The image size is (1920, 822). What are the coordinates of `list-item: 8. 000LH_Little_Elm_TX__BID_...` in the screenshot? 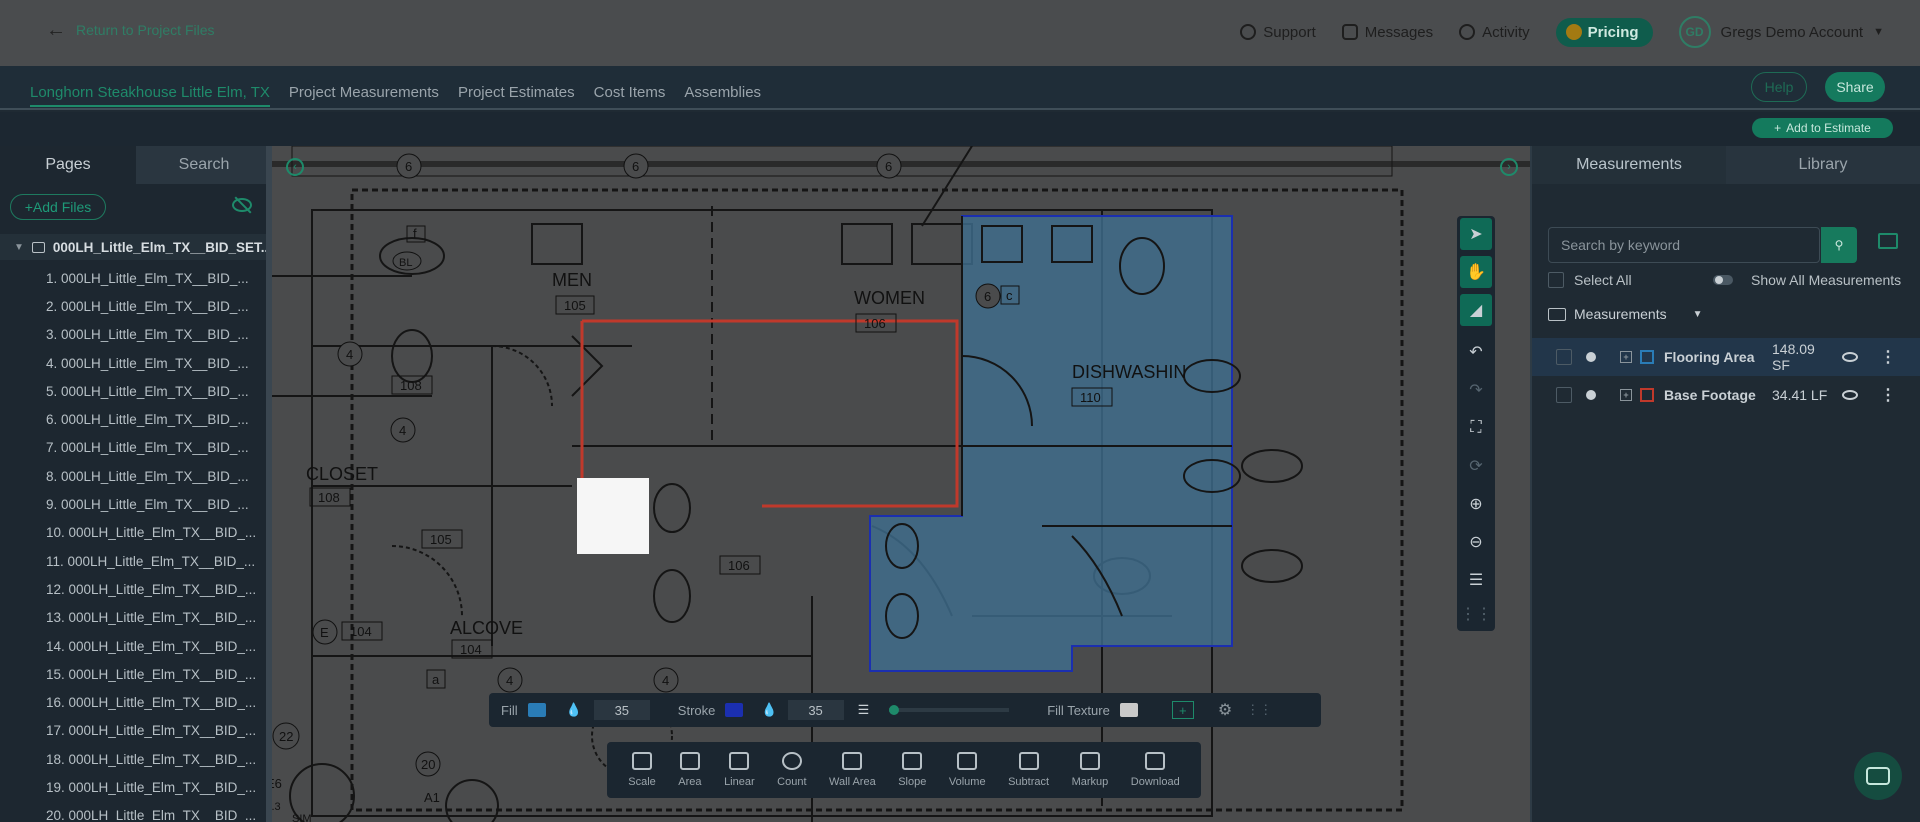 It's located at (136, 476).